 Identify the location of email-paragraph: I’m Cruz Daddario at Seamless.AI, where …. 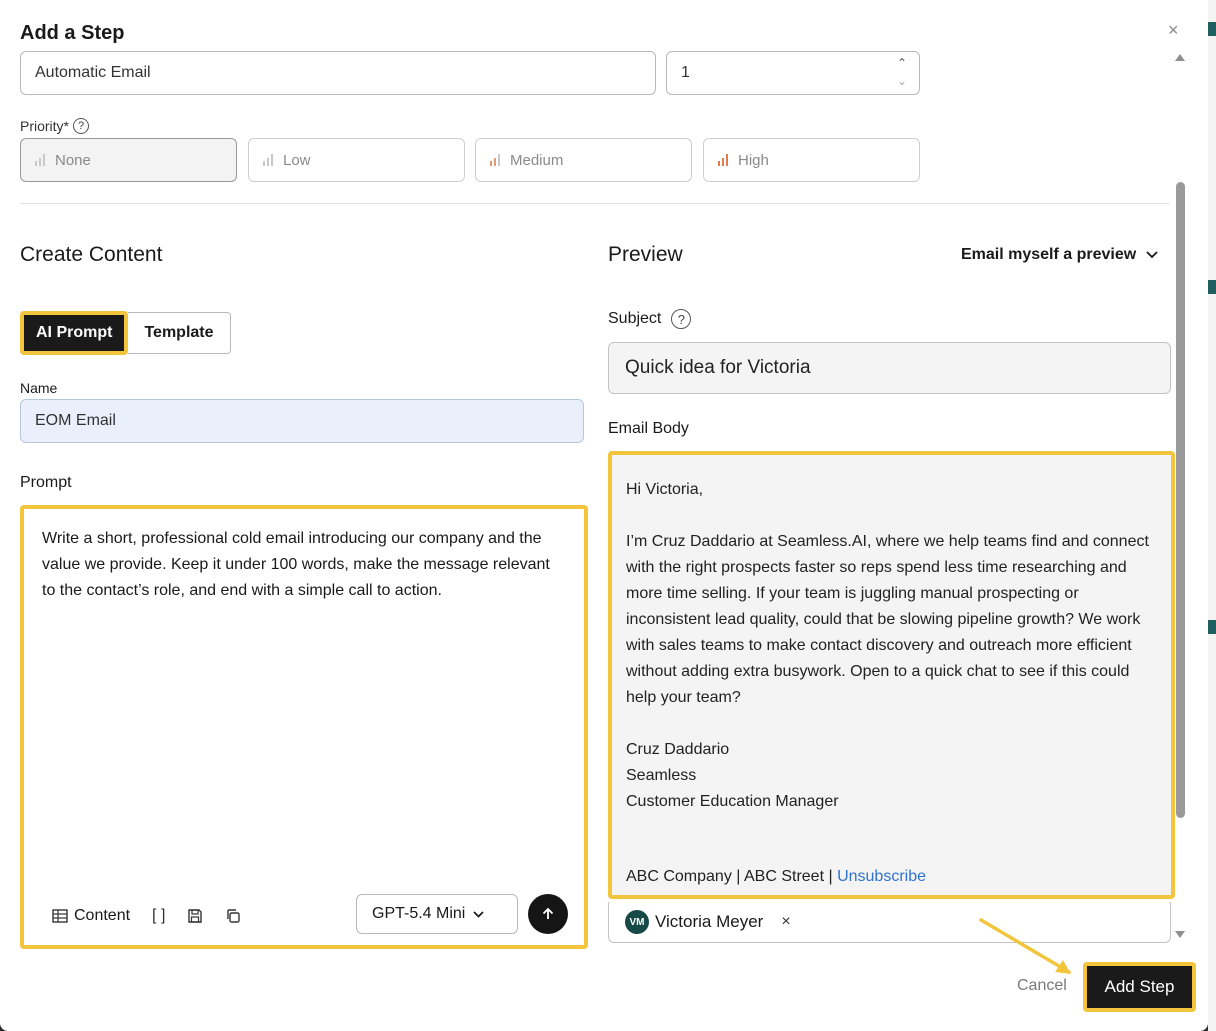
(887, 619).